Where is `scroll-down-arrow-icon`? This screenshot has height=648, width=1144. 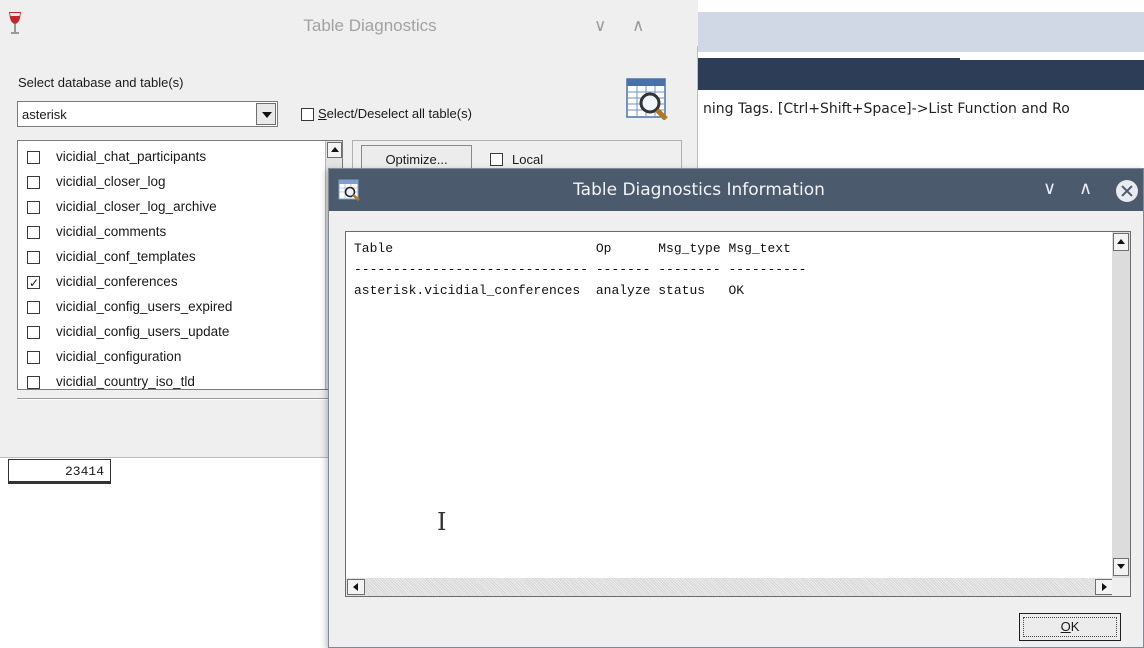
scroll-down-arrow-icon is located at coordinates (1121, 566).